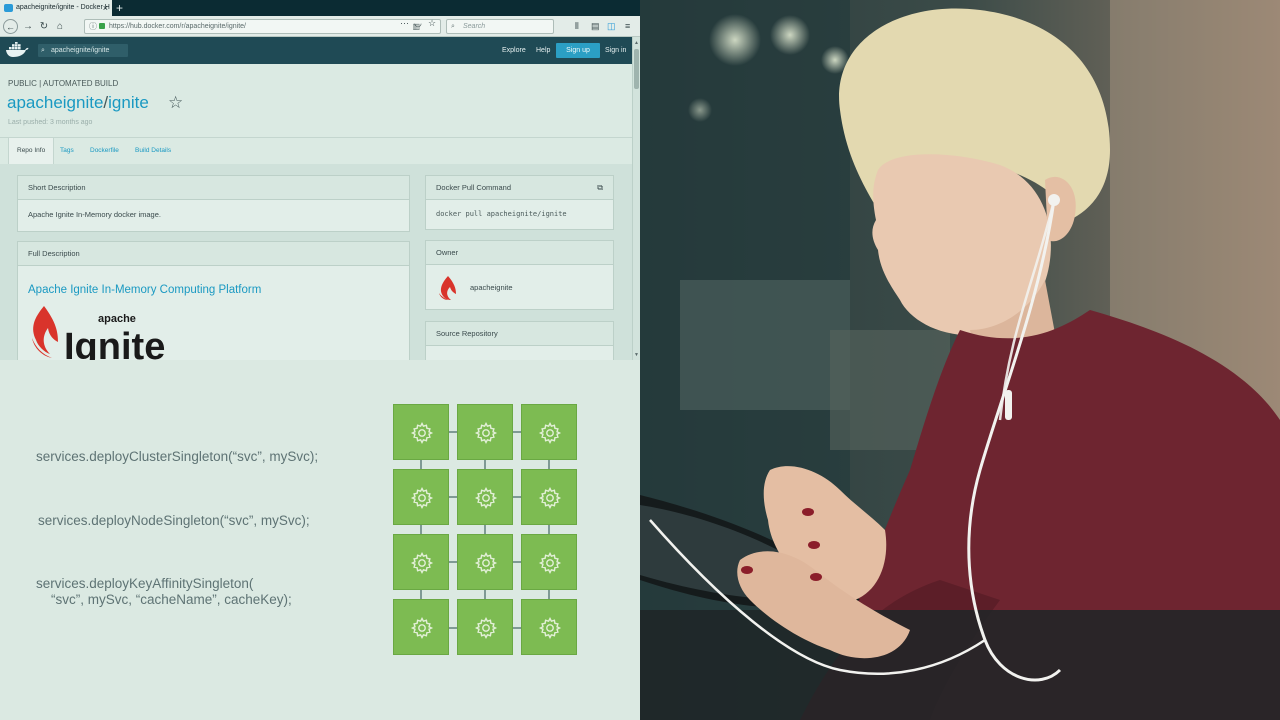 Image resolution: width=1280 pixels, height=720 pixels. I want to click on owner-name-link: apacheignite, so click(491, 287).